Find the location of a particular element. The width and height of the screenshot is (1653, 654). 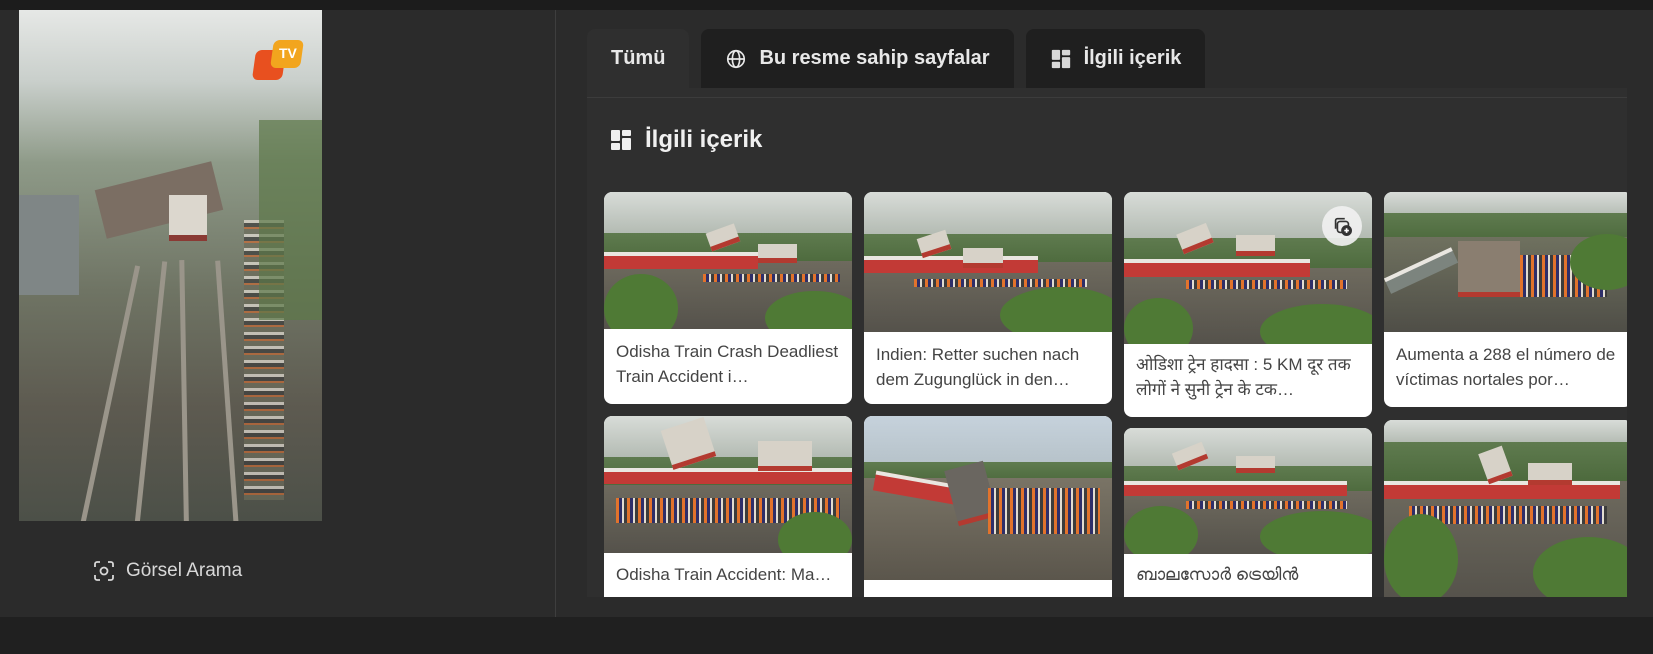

channel-logo: TV is located at coordinates (277, 61).